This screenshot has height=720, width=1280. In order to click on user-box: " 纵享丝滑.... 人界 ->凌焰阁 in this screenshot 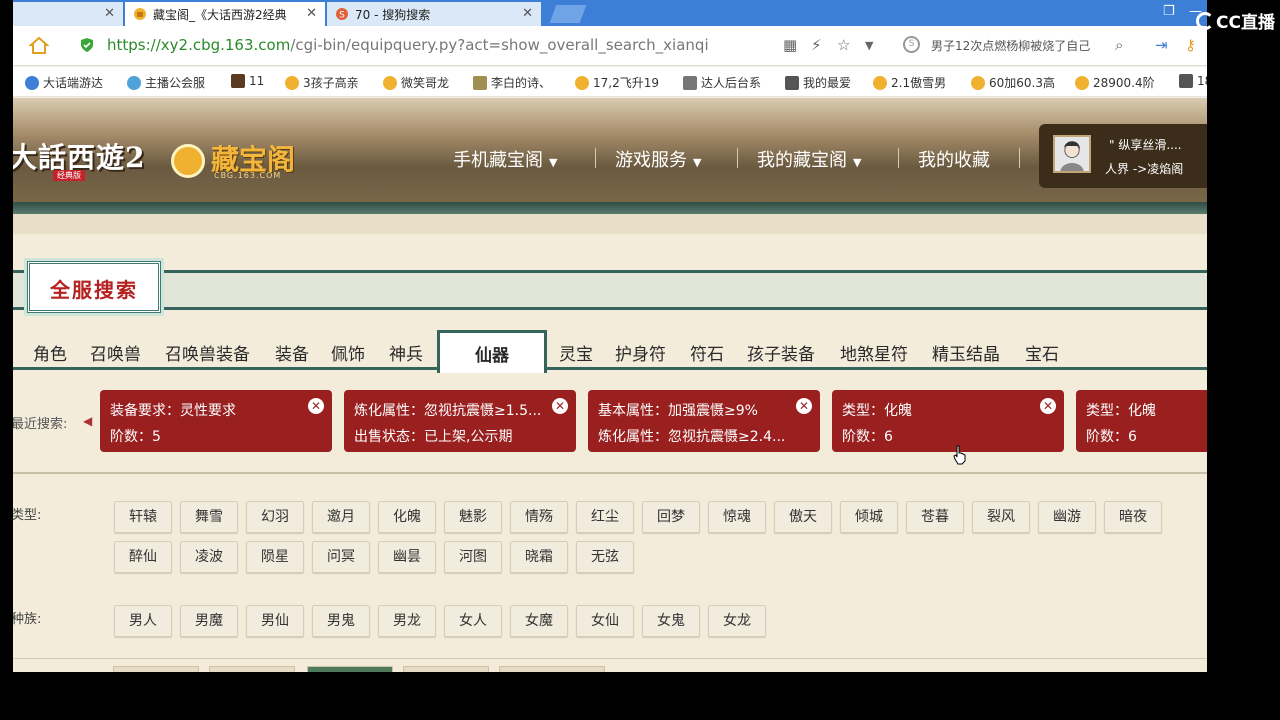, I will do `click(1123, 156)`.